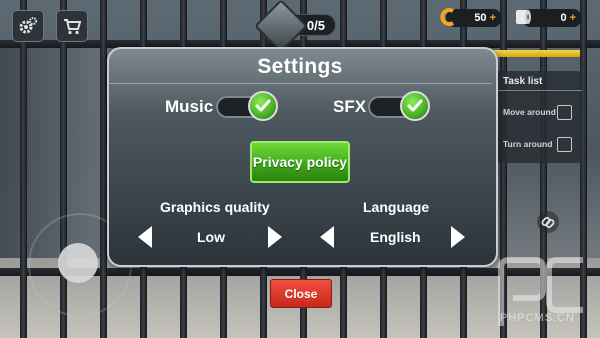 This screenshot has height=338, width=600. I want to click on cart-icon, so click(73, 27).